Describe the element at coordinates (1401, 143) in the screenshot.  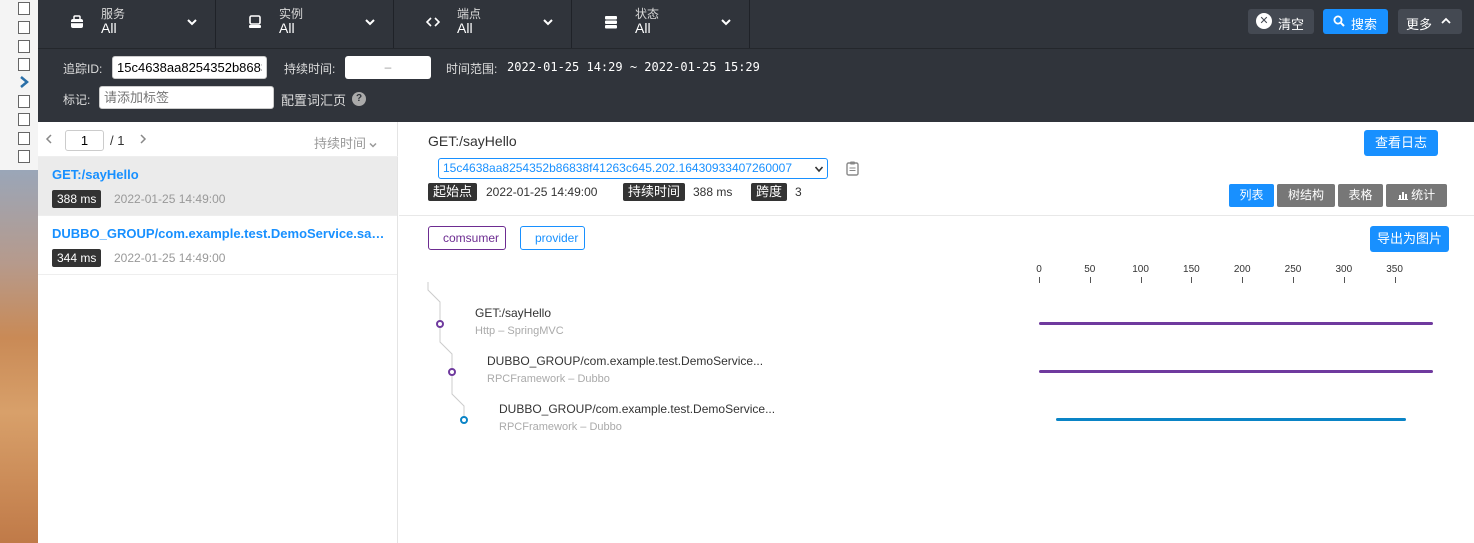
I see `view-logs-button: 查看日志` at that location.